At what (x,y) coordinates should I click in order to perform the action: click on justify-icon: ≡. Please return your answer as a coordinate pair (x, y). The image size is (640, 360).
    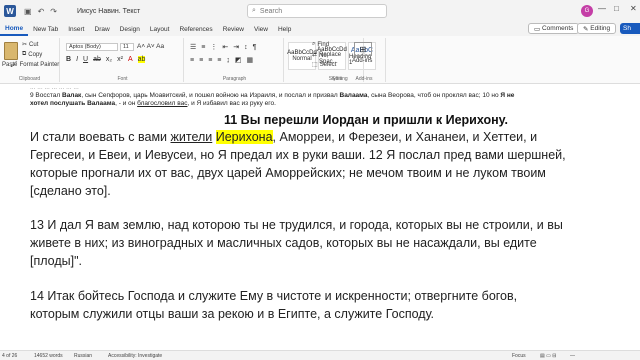
    Looking at the image, I should click on (219, 60).